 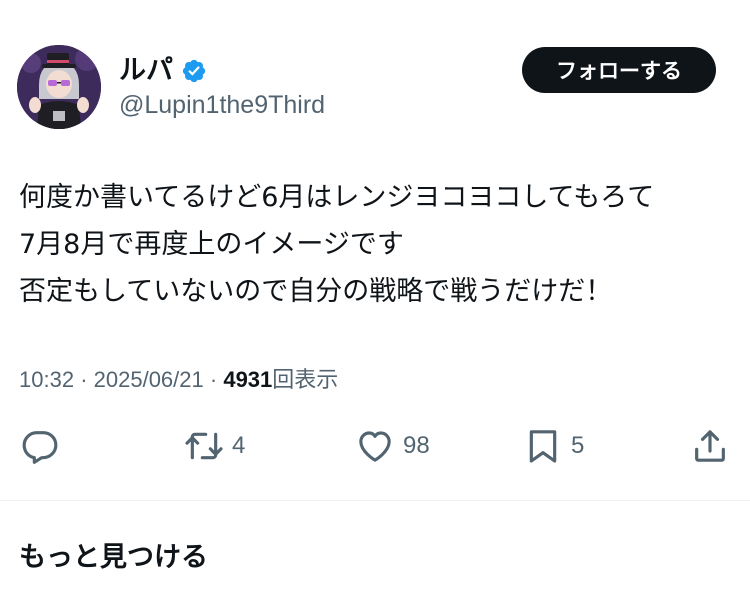 I want to click on tweet-text-line: 7月8月で再度上のイメージです, so click(x=211, y=244).